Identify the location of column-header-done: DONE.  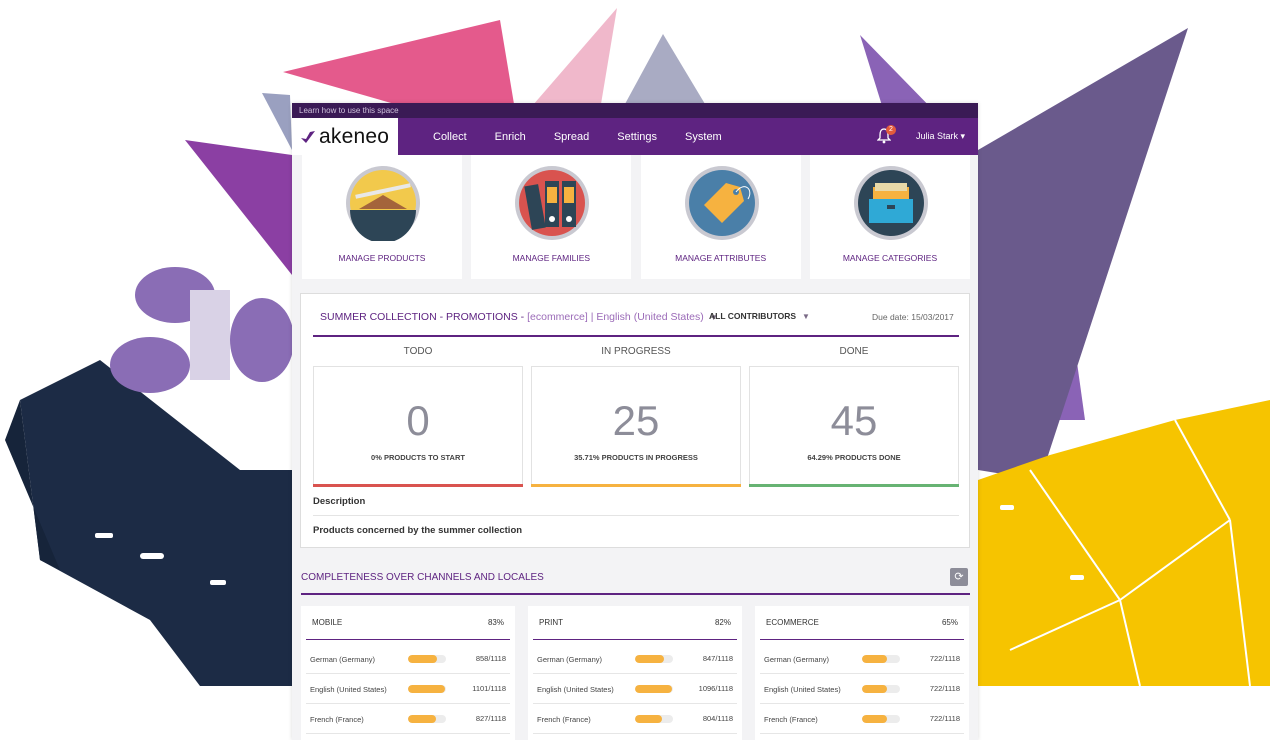
(854, 351).